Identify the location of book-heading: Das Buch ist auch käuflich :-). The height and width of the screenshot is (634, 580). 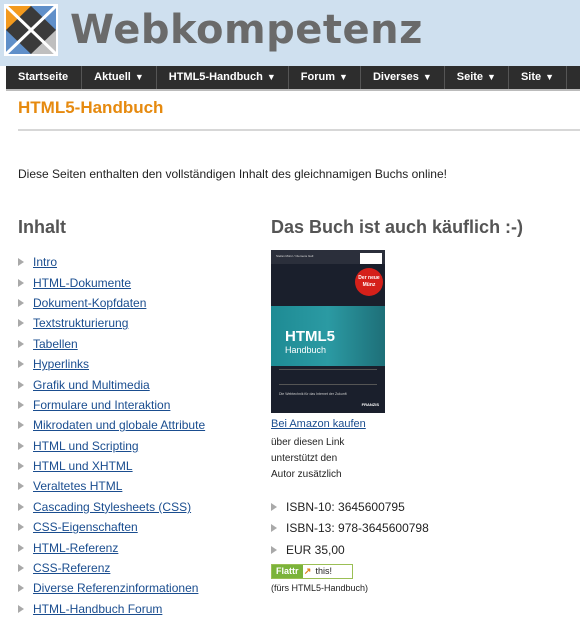
(397, 227).